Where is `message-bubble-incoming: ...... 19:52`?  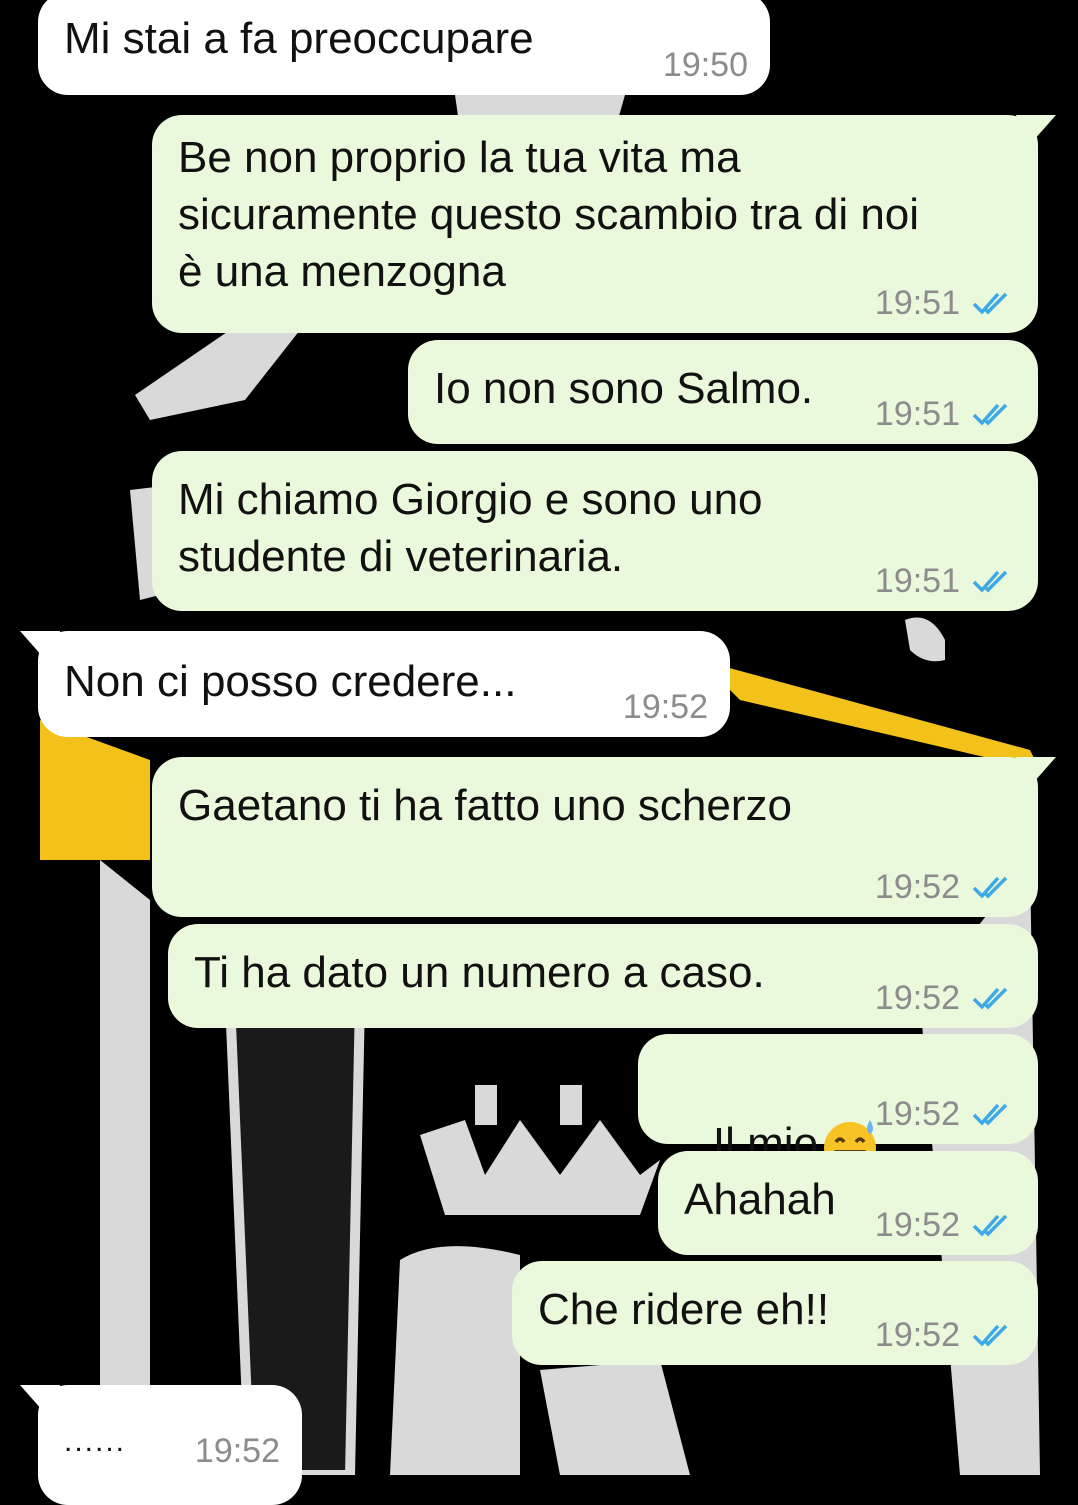 message-bubble-incoming: ...... 19:52 is located at coordinates (161, 1445).